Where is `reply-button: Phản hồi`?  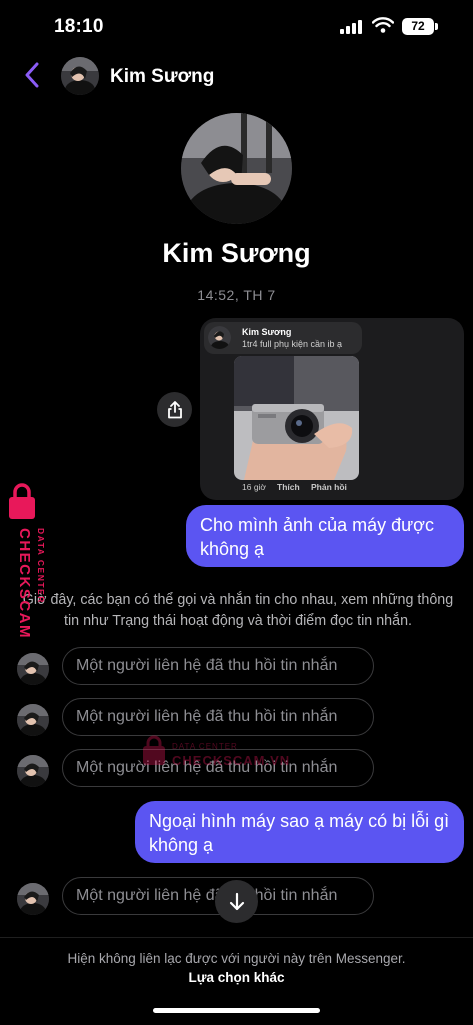 reply-button: Phản hồi is located at coordinates (329, 487).